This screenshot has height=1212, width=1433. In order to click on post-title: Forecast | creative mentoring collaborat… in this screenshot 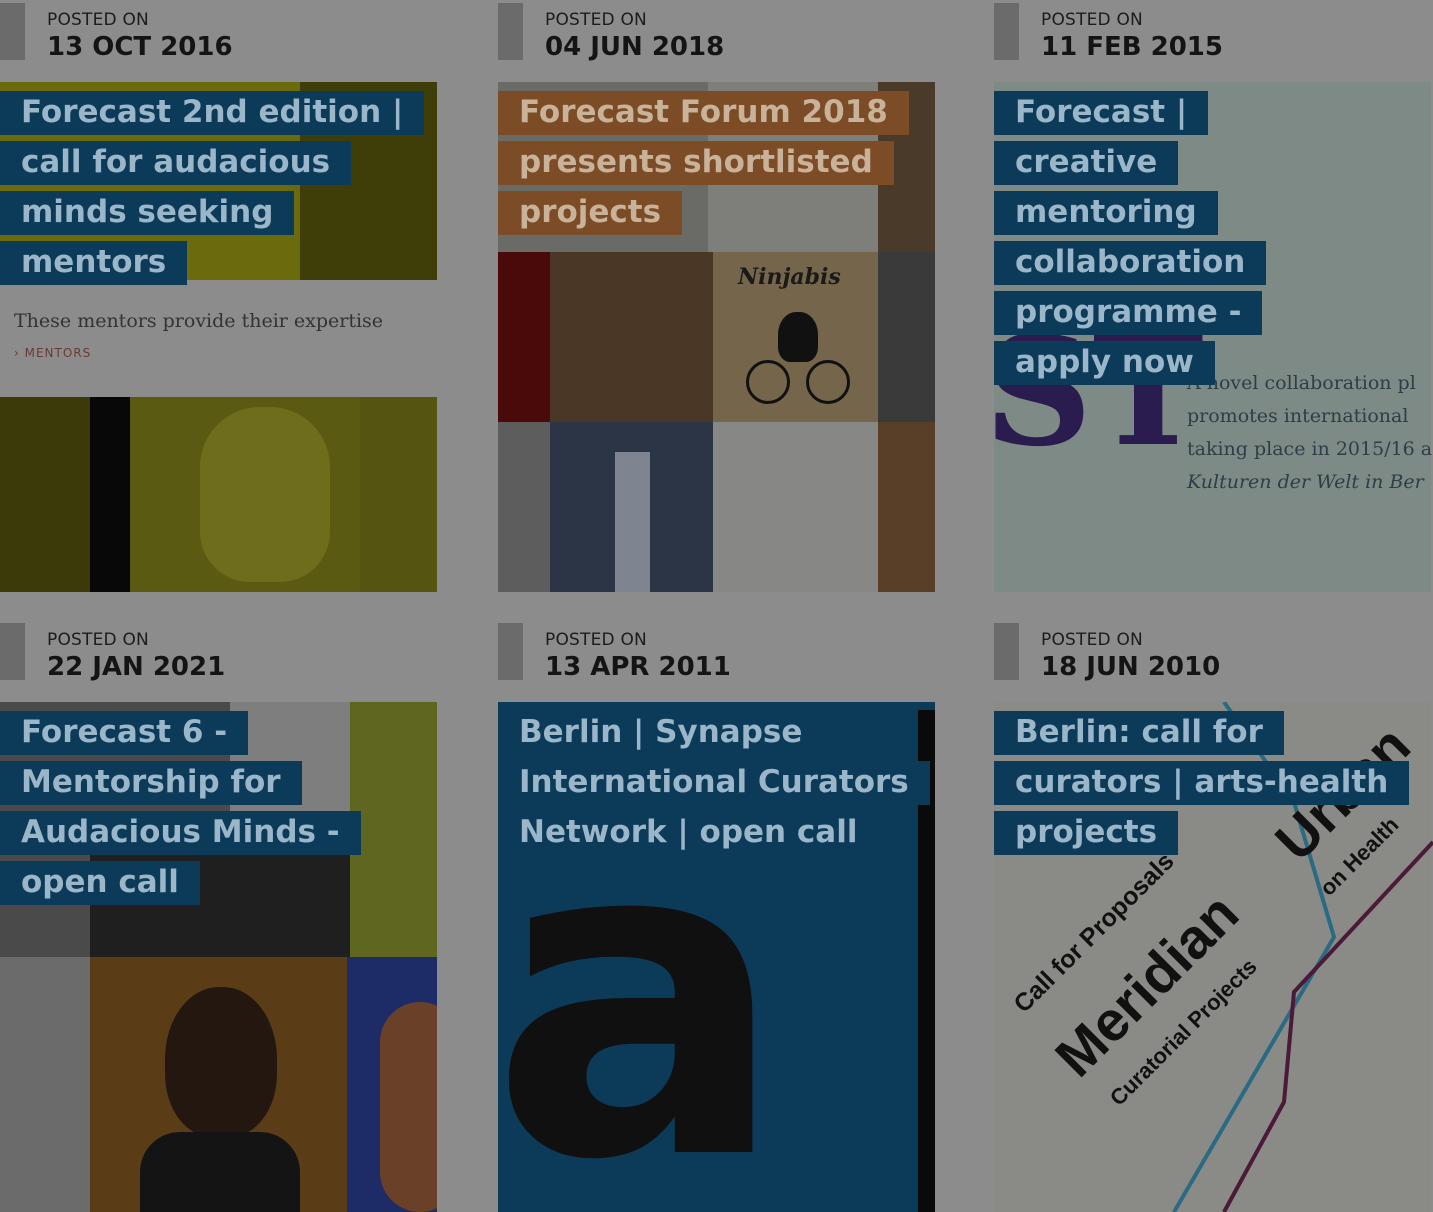, I will do `click(1130, 238)`.